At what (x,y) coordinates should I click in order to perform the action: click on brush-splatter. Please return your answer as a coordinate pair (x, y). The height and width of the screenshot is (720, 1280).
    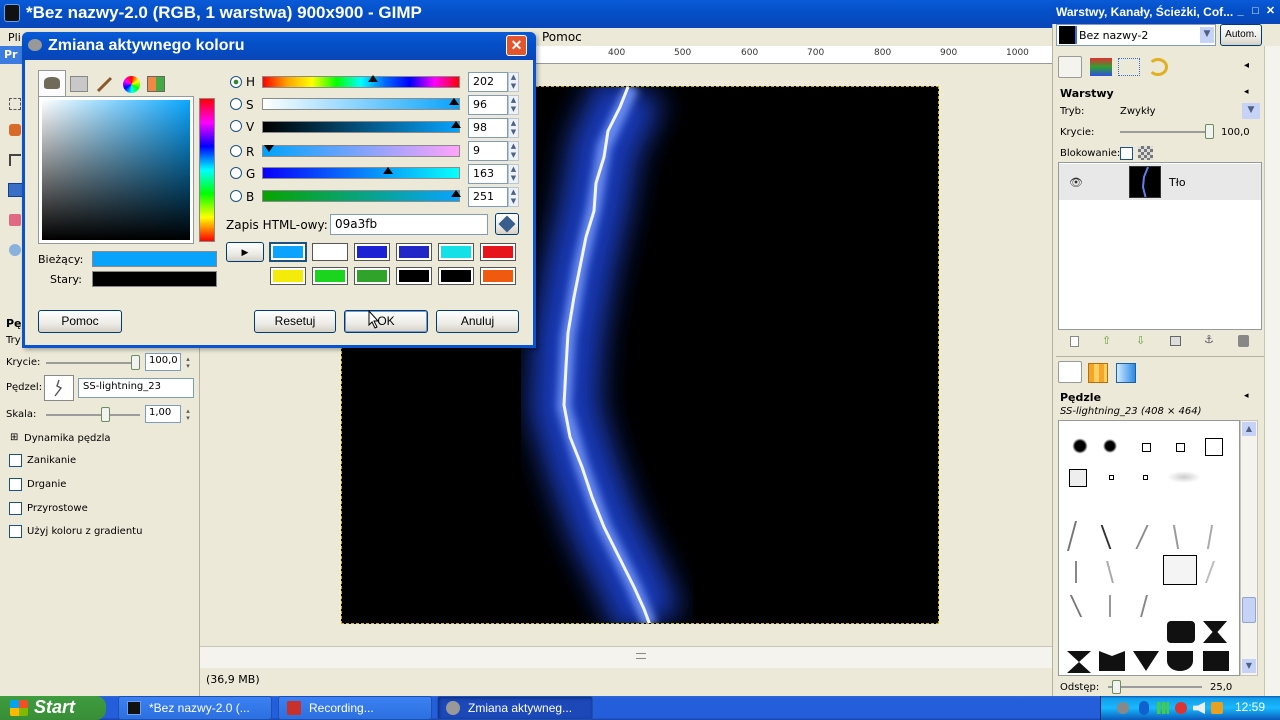
    Looking at the image, I should click on (1110, 446).